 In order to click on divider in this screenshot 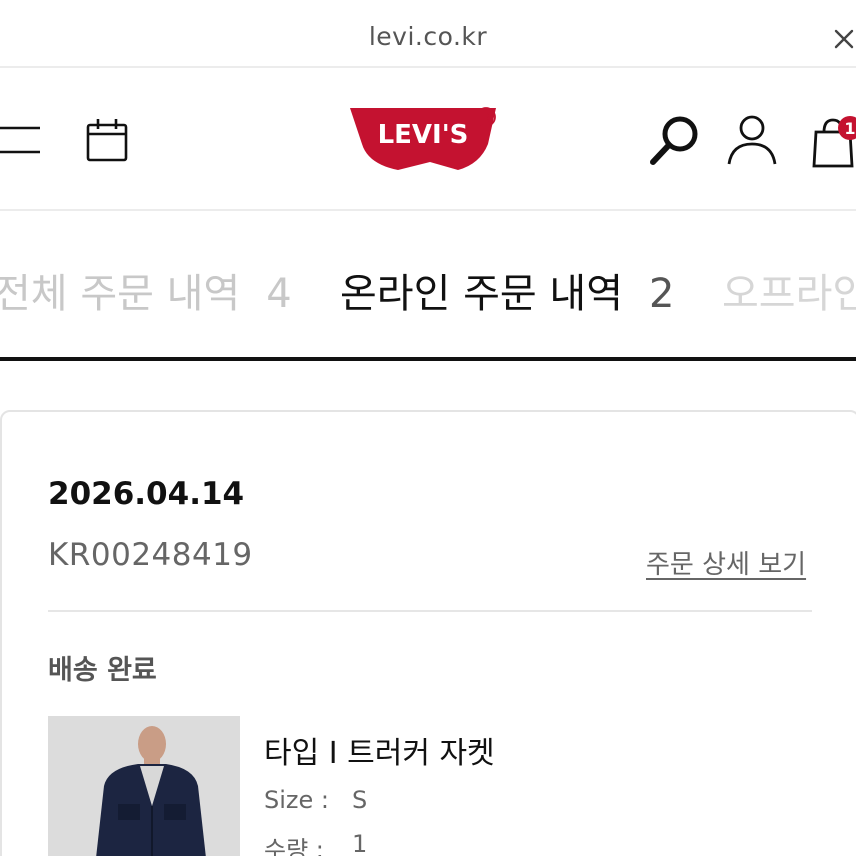, I will do `click(430, 611)`.